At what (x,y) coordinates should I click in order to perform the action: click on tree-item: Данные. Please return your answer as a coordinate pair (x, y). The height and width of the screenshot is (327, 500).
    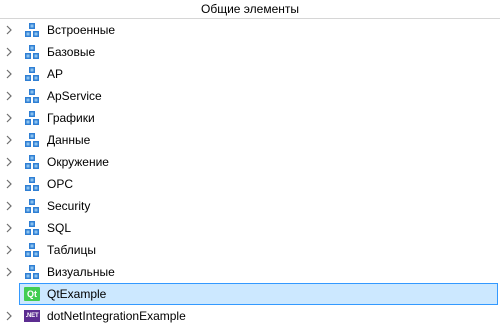
    Looking at the image, I should click on (250, 140).